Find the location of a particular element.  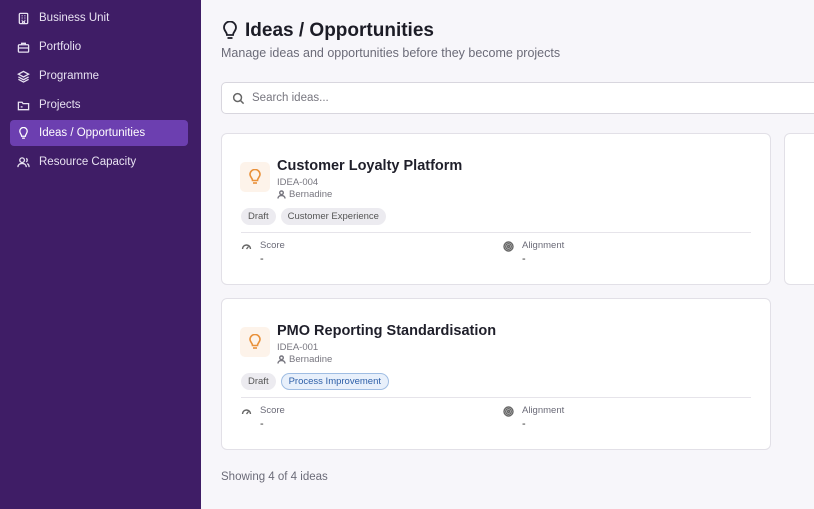

sidebar-item-ideas: Ideas / Opportunities is located at coordinates (99, 133).